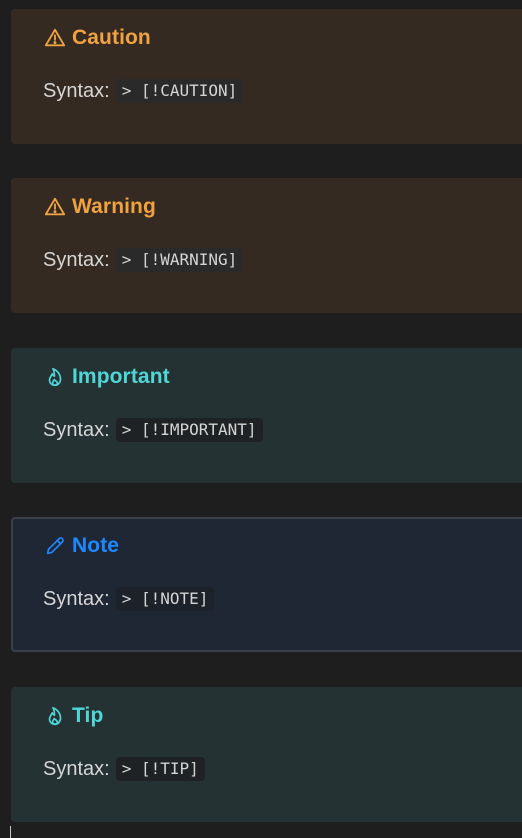 The height and width of the screenshot is (838, 522). What do you see at coordinates (114, 206) in the screenshot?
I see `callout-title-text: Warning` at bounding box center [114, 206].